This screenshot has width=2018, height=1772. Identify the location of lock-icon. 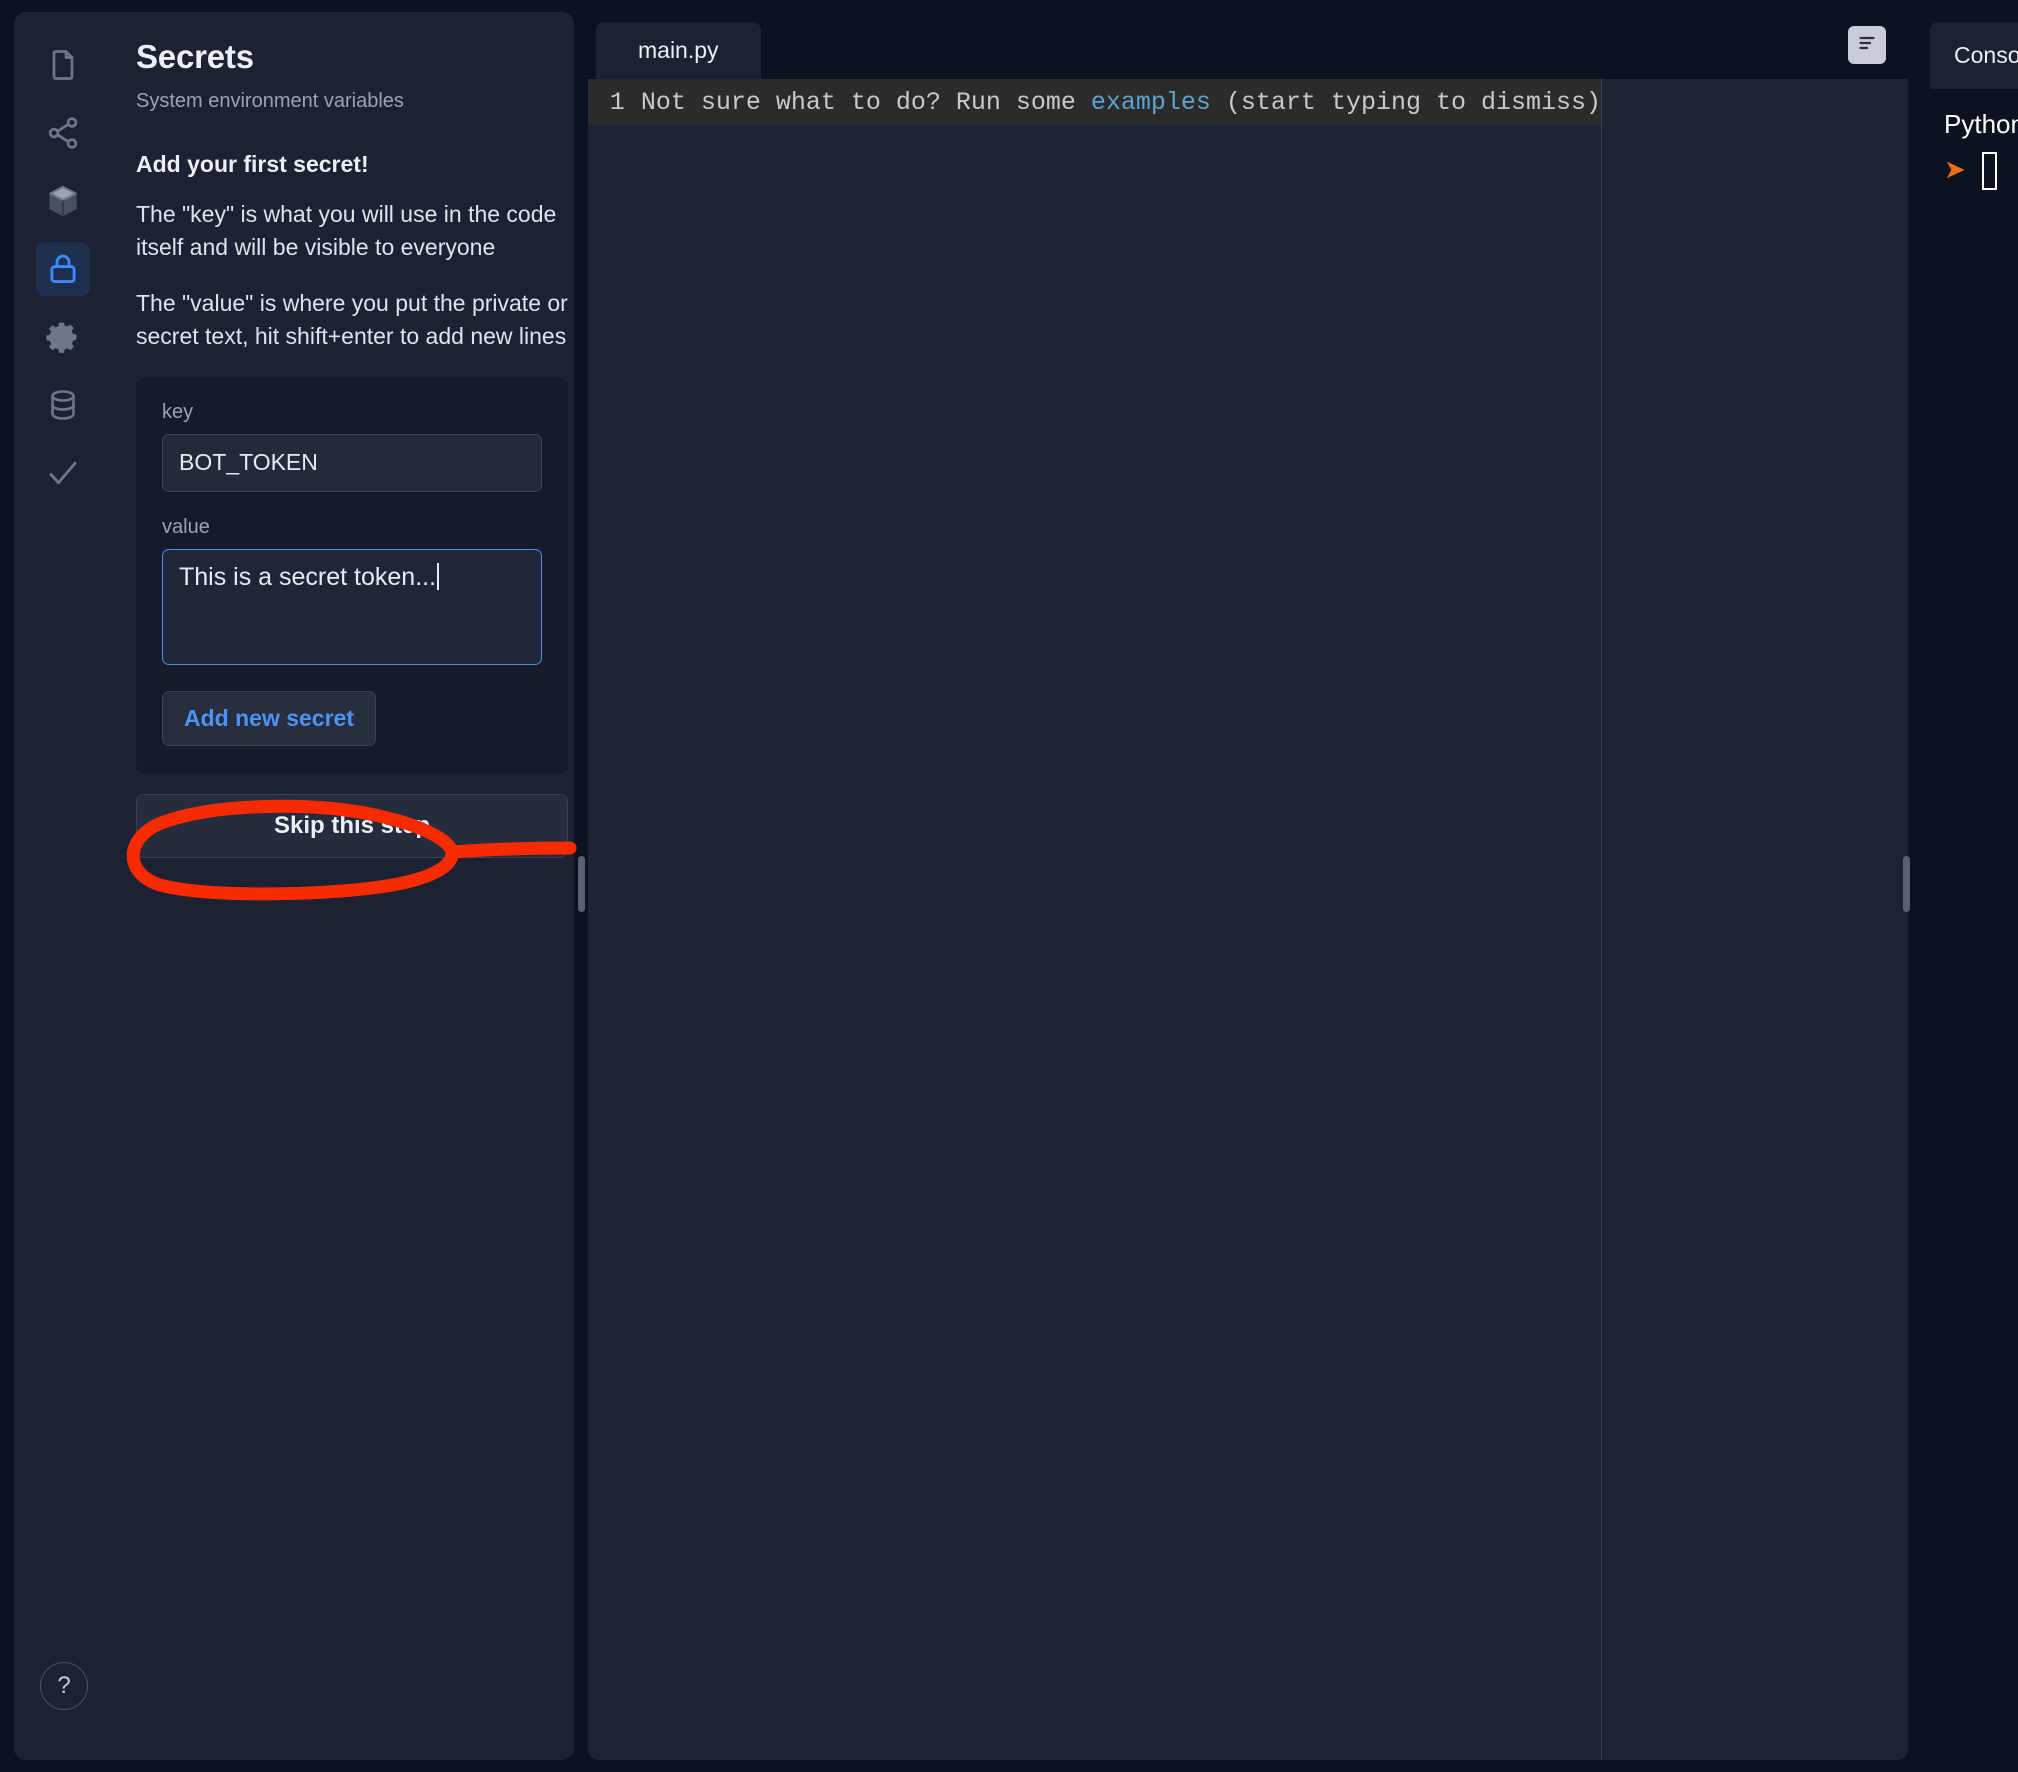
(63, 269).